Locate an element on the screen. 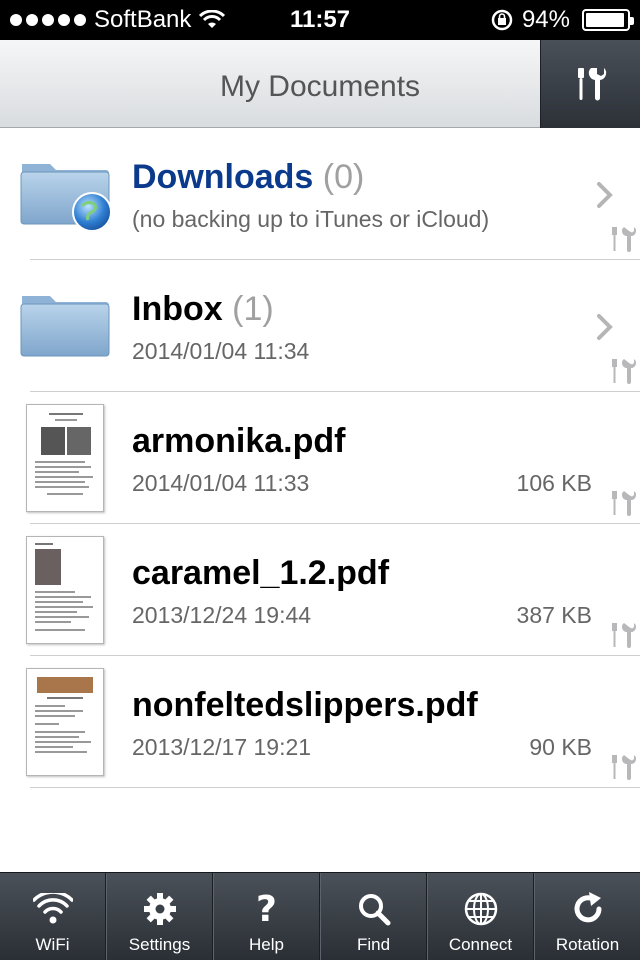 The height and width of the screenshot is (960, 640). list-item-file: armonika.pdf 2014/01/04 11:33 106 KB is located at coordinates (333, 458).